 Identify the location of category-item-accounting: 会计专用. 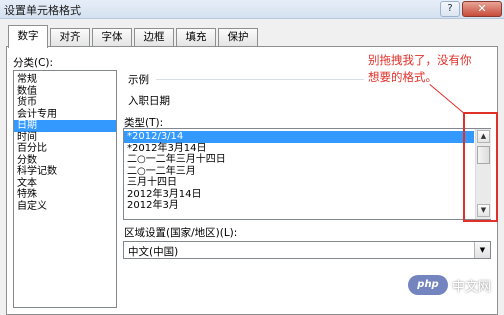
(65, 115).